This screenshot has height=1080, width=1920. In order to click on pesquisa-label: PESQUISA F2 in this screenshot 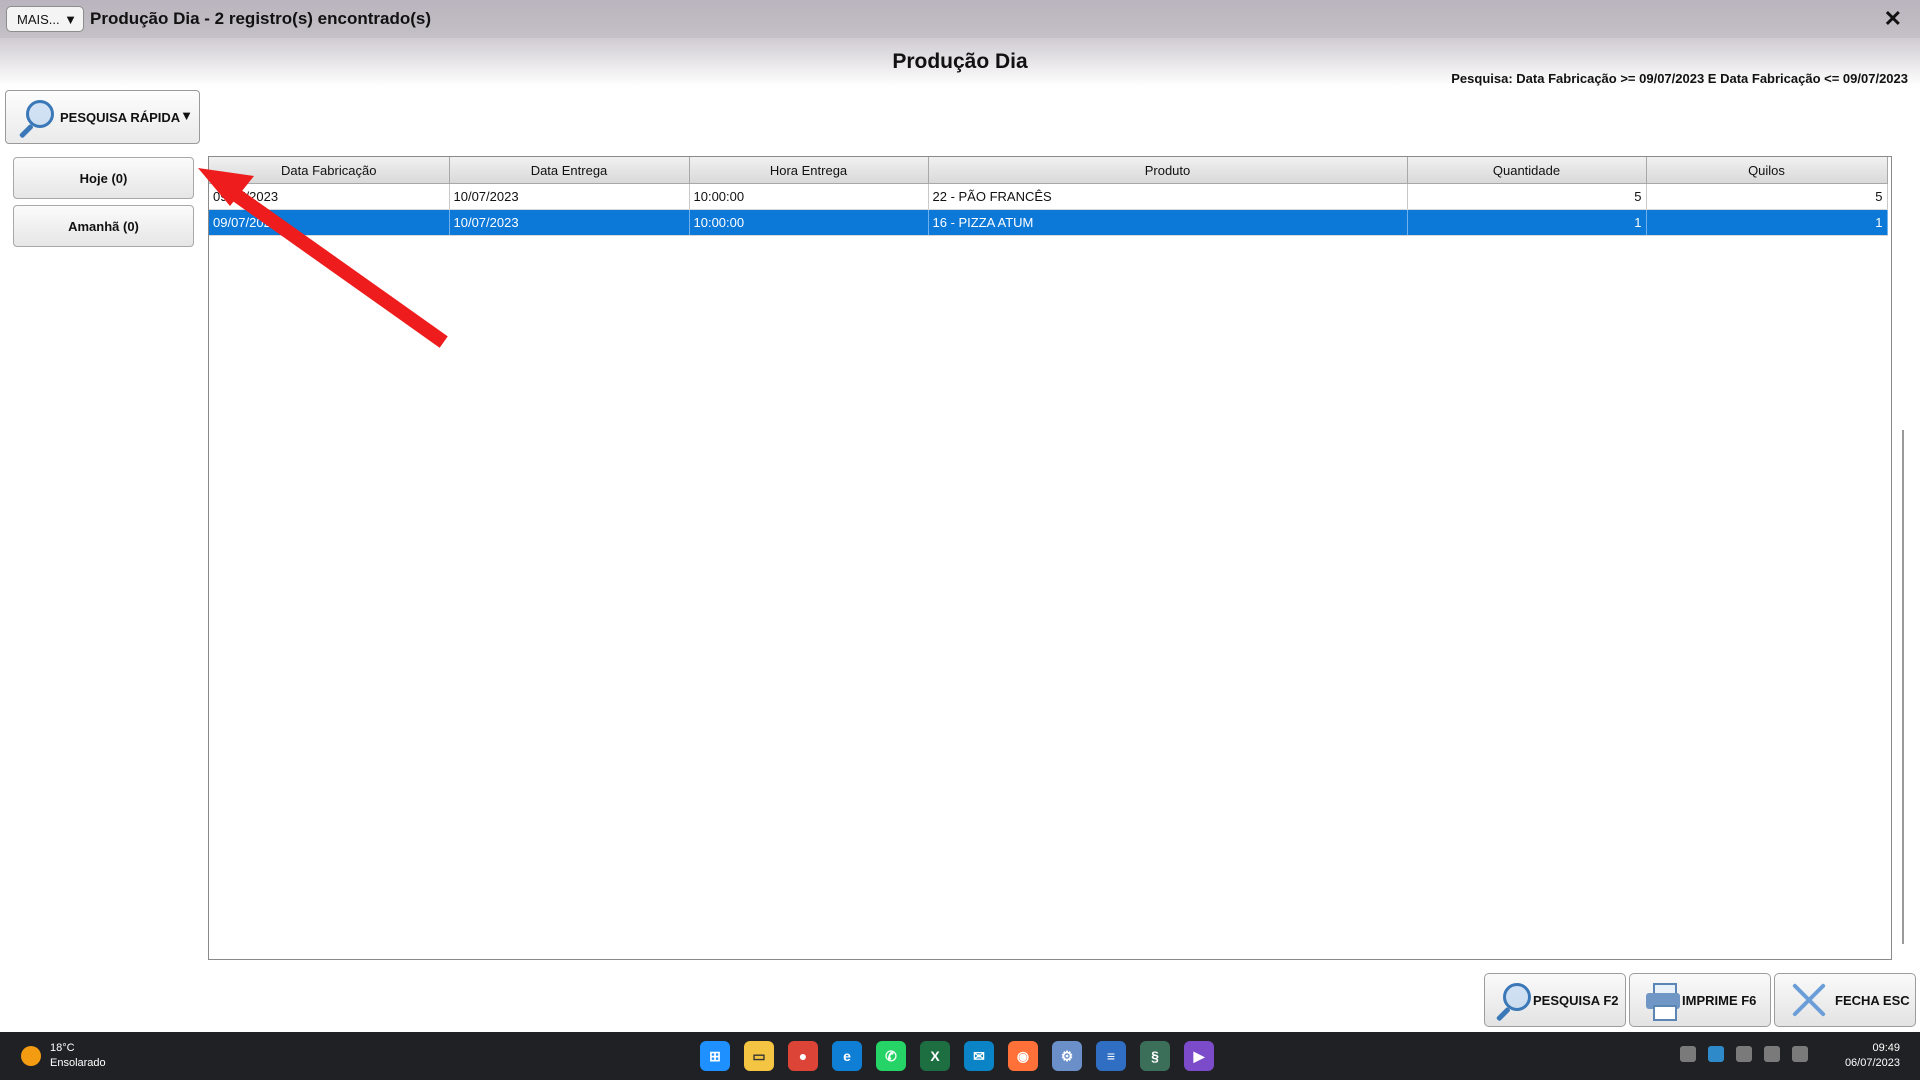, I will do `click(1576, 1000)`.